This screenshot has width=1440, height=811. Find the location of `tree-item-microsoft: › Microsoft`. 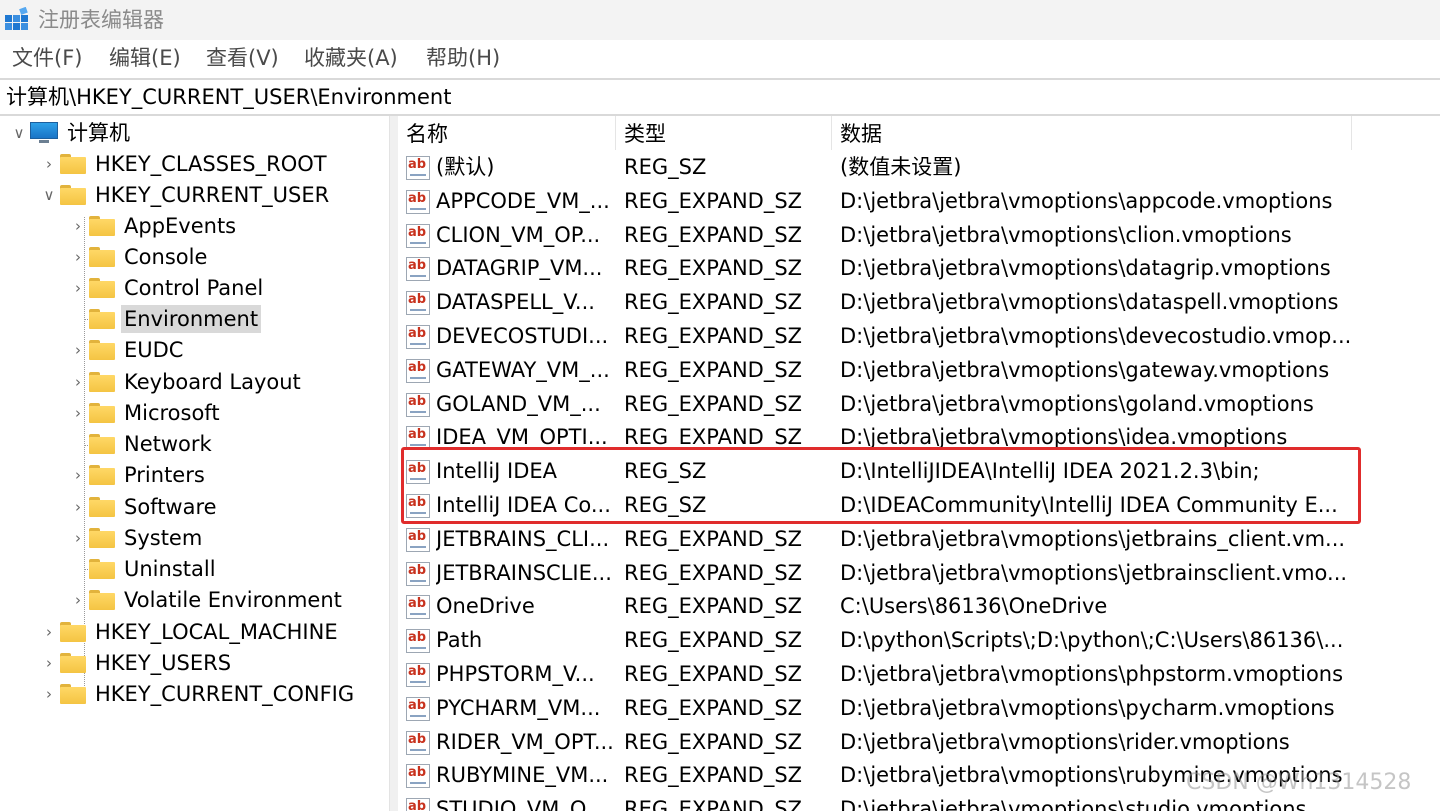

tree-item-microsoft: › Microsoft is located at coordinates (145, 413).